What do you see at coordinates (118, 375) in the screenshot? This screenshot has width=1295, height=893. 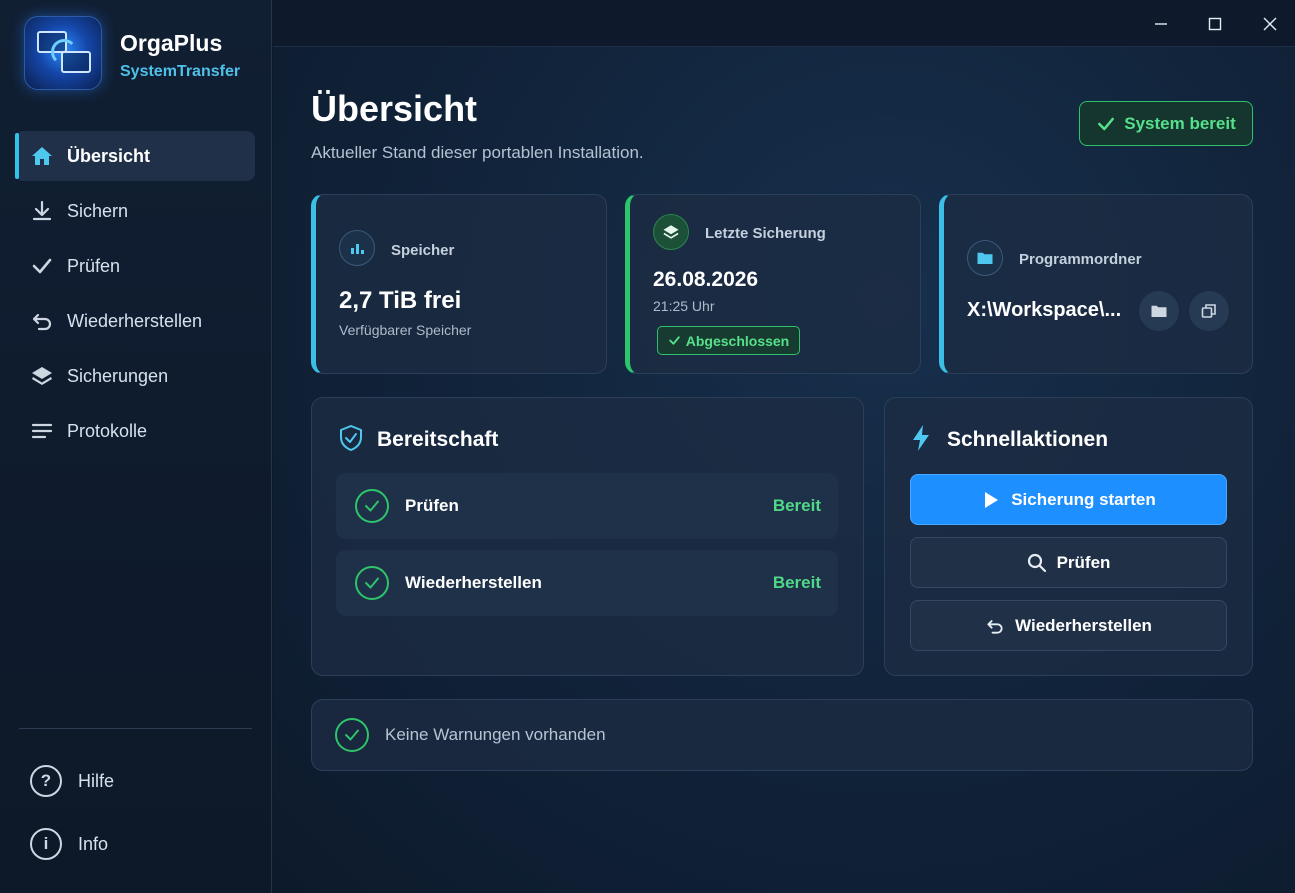 I see `sidebar-item-label: Sicherungen` at bounding box center [118, 375].